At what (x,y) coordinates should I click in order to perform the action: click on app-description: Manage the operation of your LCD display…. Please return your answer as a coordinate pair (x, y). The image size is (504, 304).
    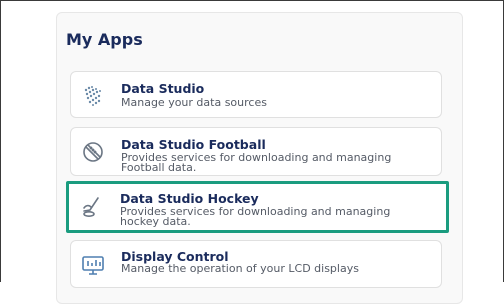
    Looking at the image, I should click on (240, 268).